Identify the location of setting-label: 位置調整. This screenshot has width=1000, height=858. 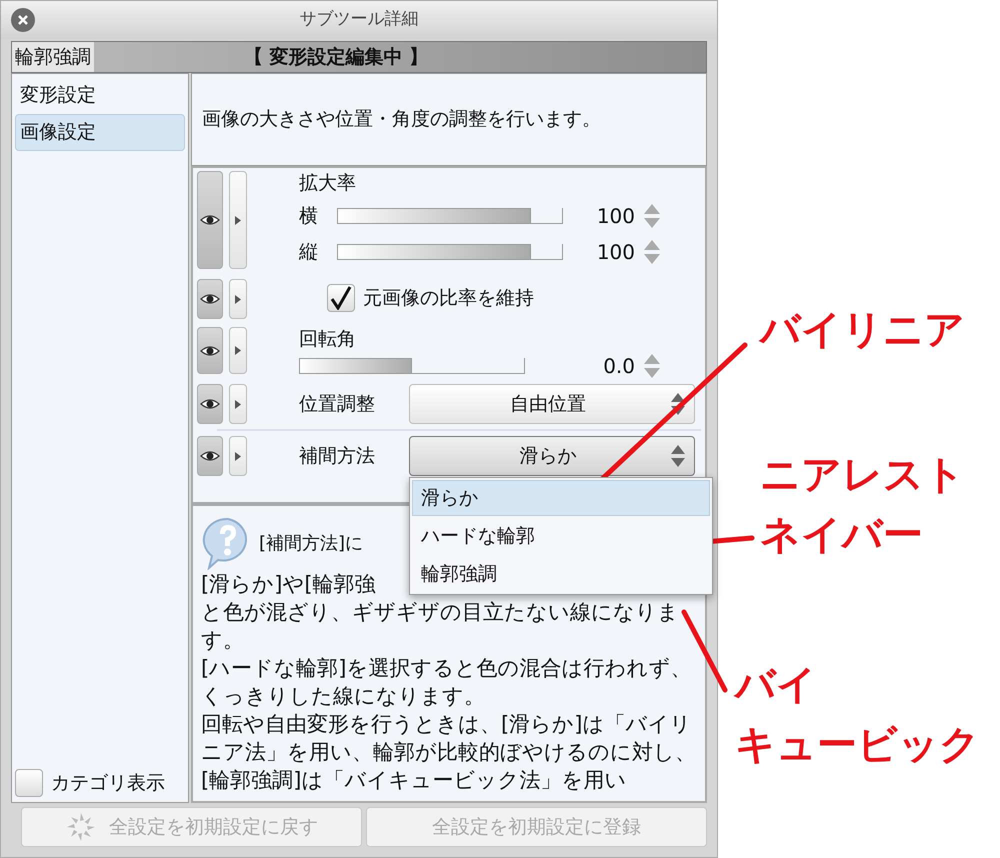
(337, 404).